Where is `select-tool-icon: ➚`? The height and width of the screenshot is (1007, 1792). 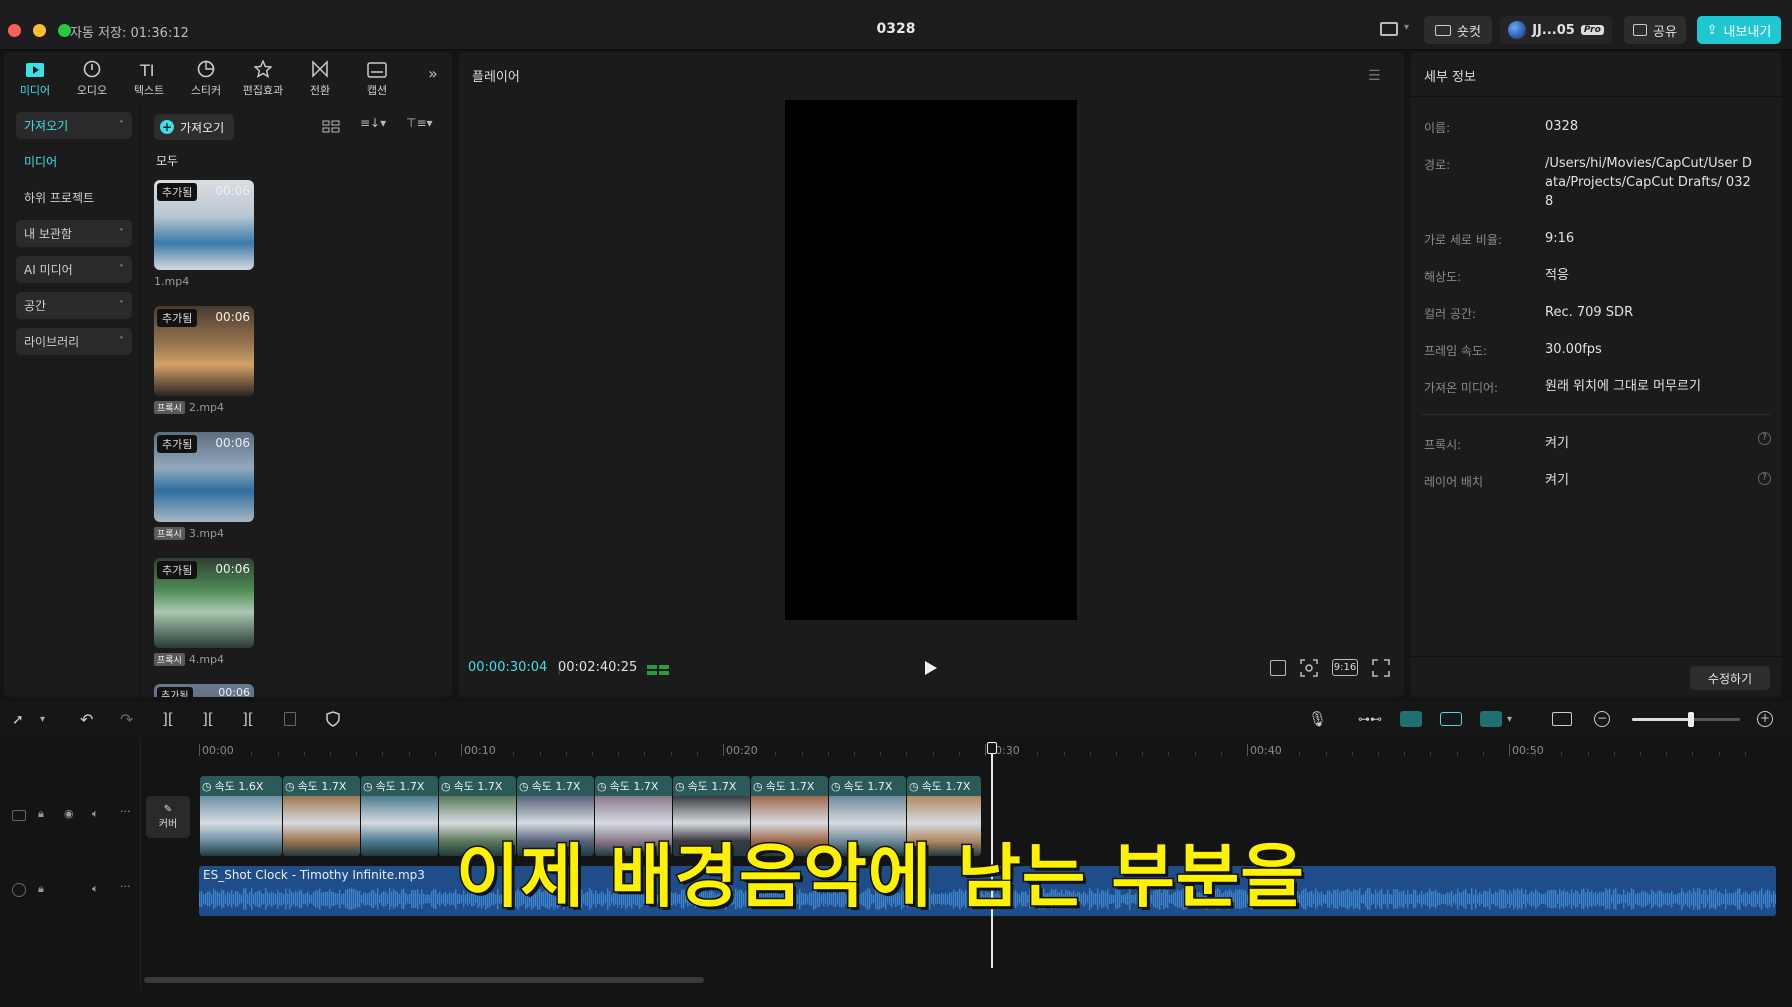 select-tool-icon: ➚ is located at coordinates (18, 720).